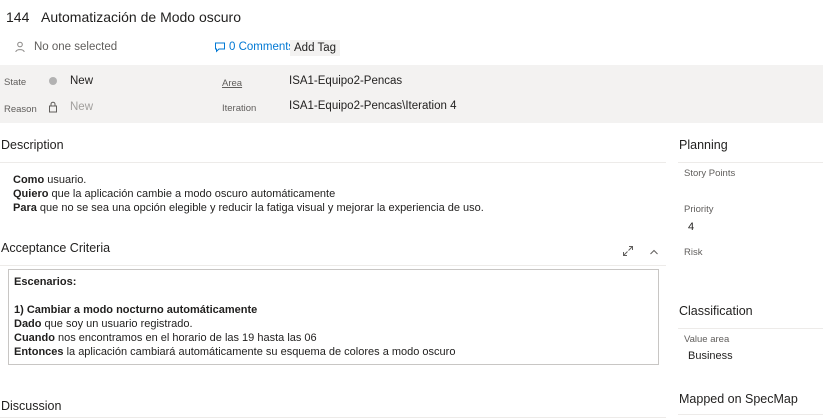 The width and height of the screenshot is (823, 420). Describe the element at coordinates (699, 209) in the screenshot. I see `priority-label: Priority` at that location.